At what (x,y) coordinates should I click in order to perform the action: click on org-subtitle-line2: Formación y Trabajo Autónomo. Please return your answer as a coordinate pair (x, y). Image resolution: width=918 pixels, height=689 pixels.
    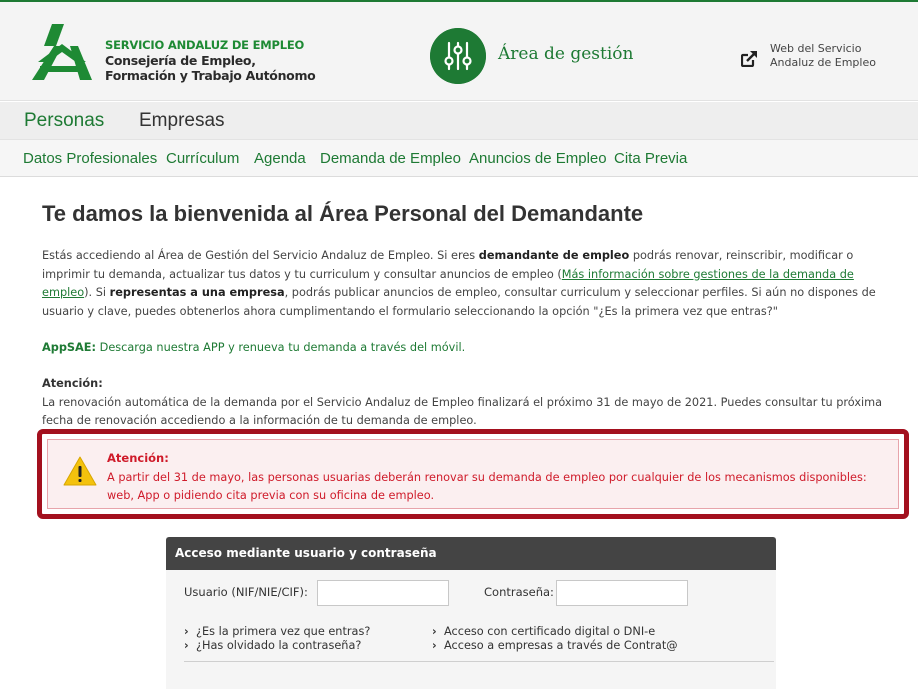
    Looking at the image, I should click on (210, 75).